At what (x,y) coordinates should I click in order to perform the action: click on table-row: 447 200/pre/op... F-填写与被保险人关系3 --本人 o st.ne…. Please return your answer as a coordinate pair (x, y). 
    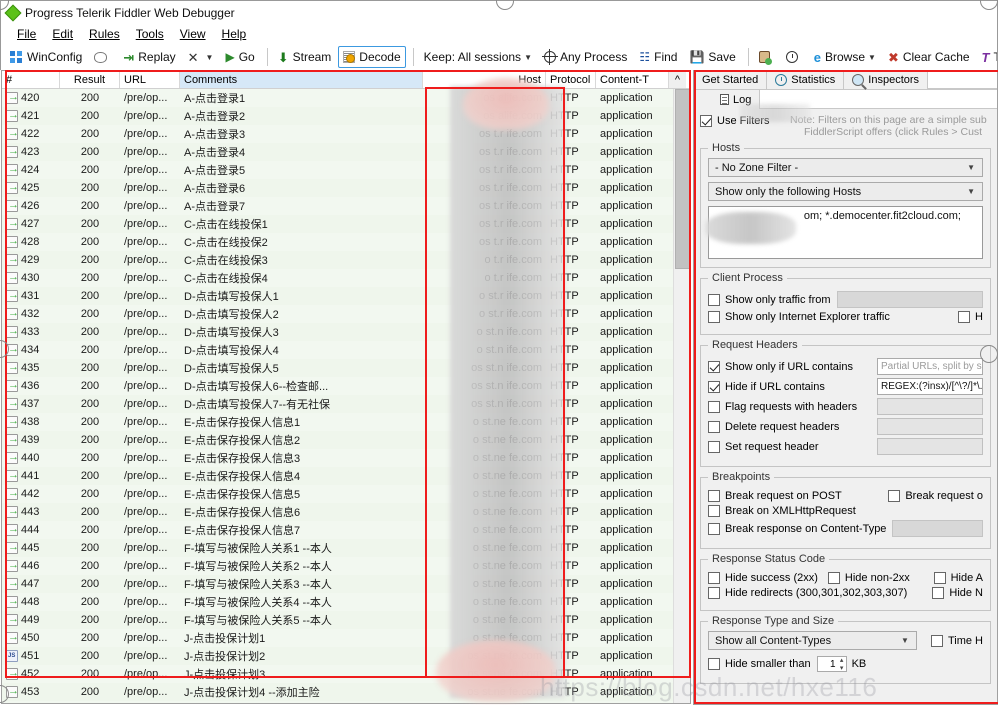
    Looking at the image, I should click on (346, 584).